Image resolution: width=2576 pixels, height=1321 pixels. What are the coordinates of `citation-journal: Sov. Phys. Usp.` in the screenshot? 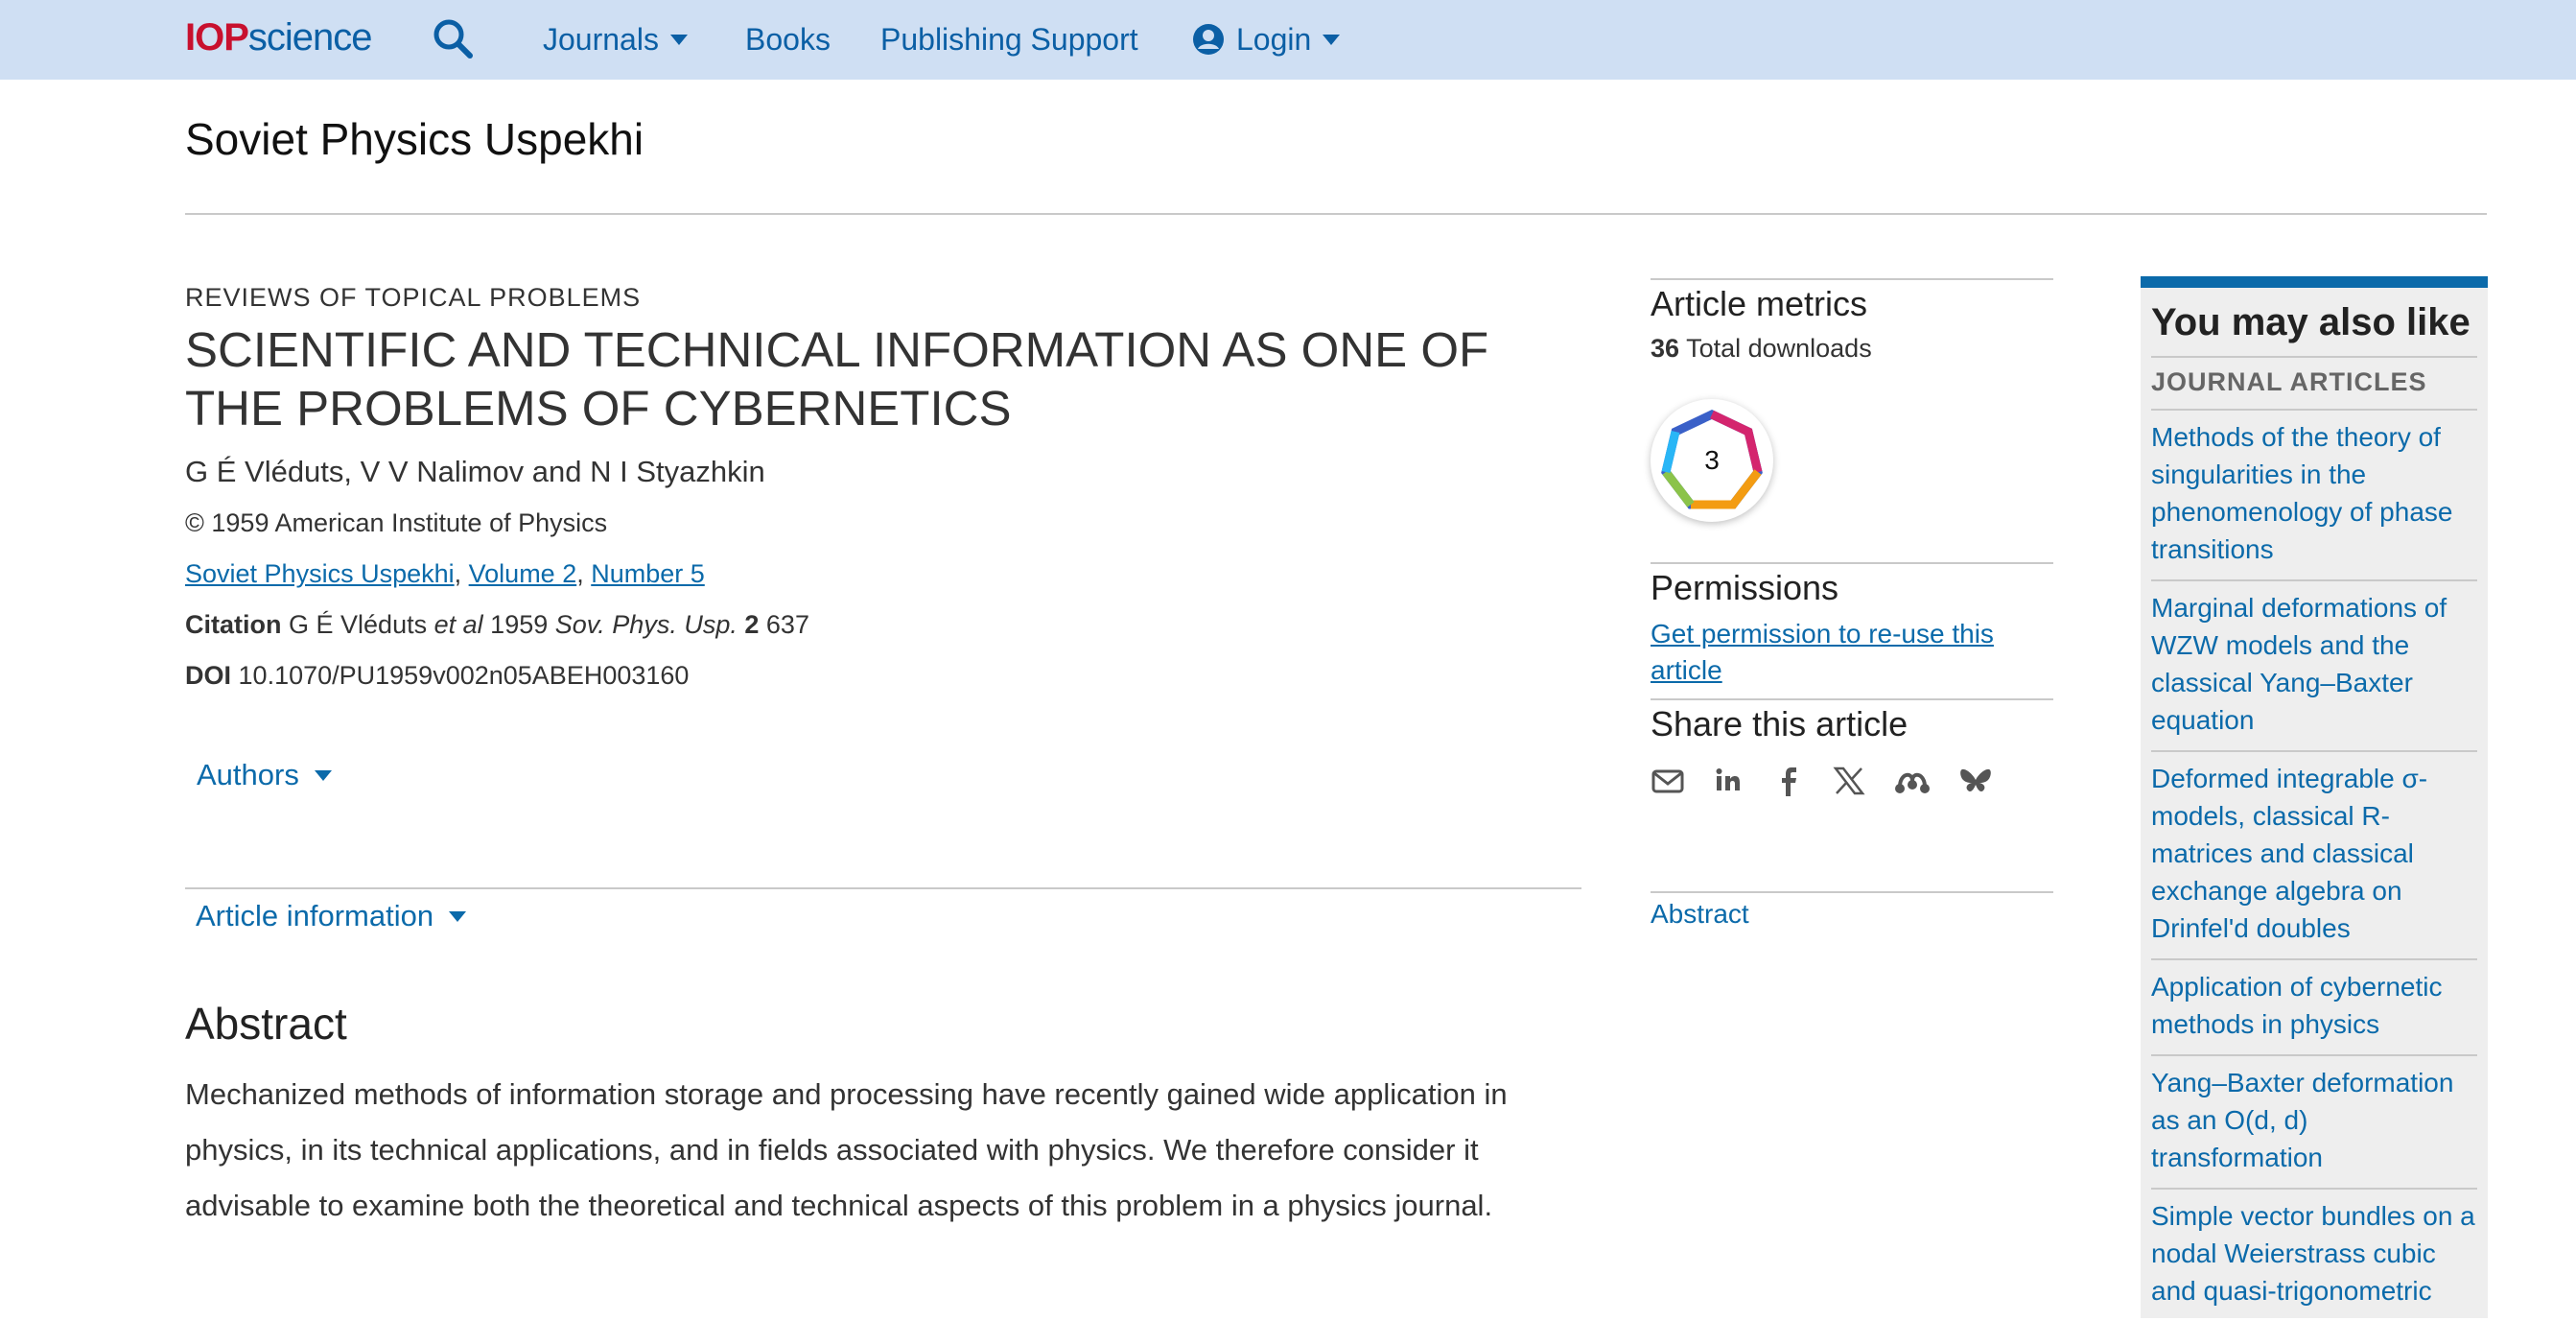 It's located at (646, 625).